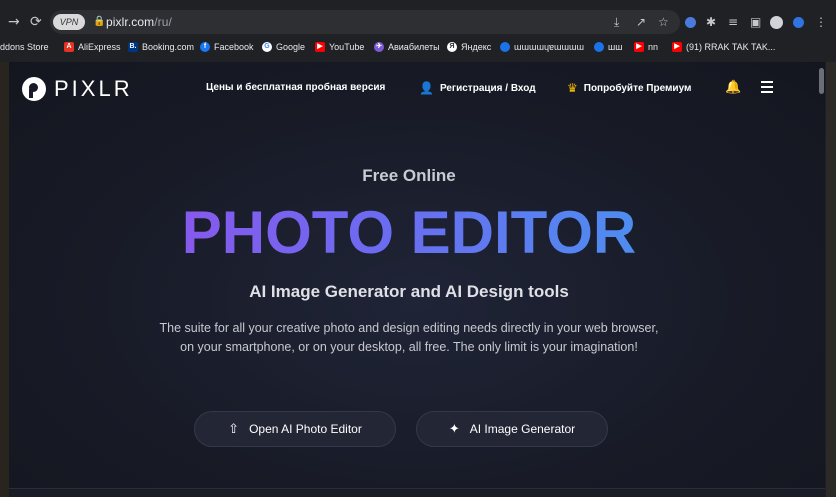 Image resolution: width=836 pixels, height=497 pixels. I want to click on bookmark-label: Google, so click(291, 47).